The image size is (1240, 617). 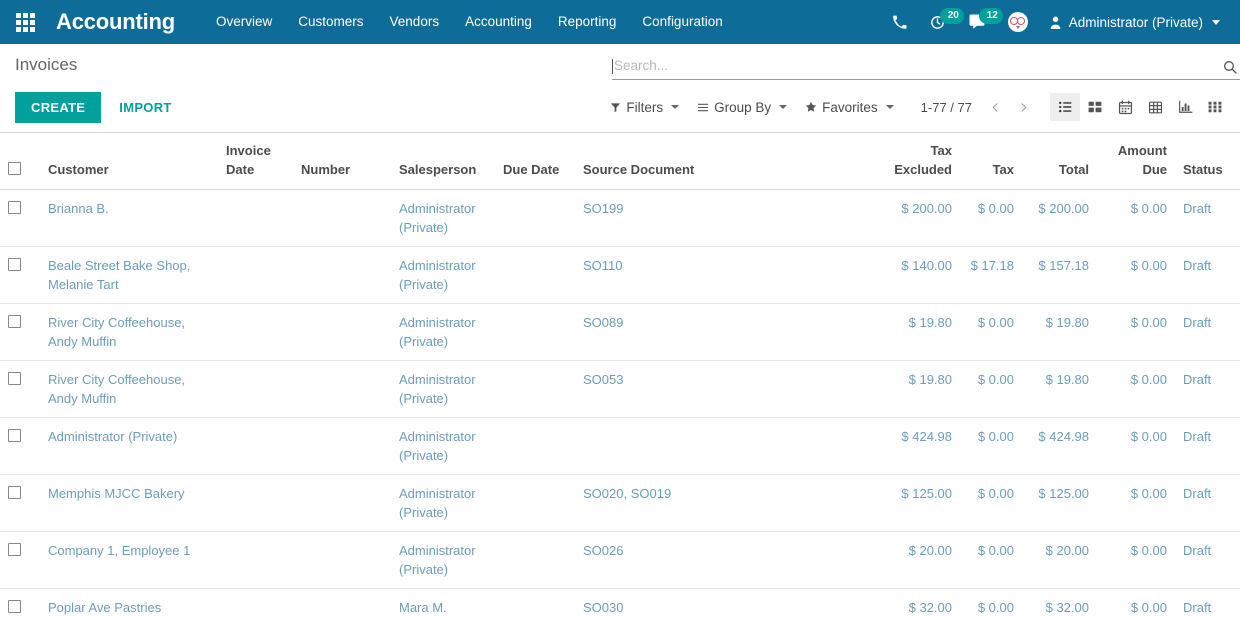 What do you see at coordinates (727, 389) in the screenshot?
I see `cell-source-document: SO053` at bounding box center [727, 389].